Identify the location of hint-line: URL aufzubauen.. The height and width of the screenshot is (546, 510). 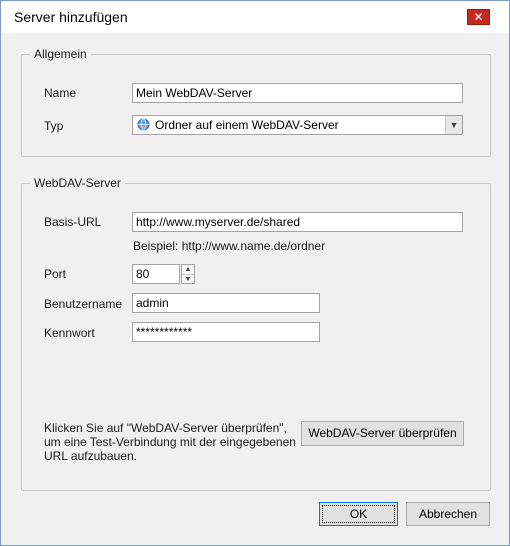
(90, 456).